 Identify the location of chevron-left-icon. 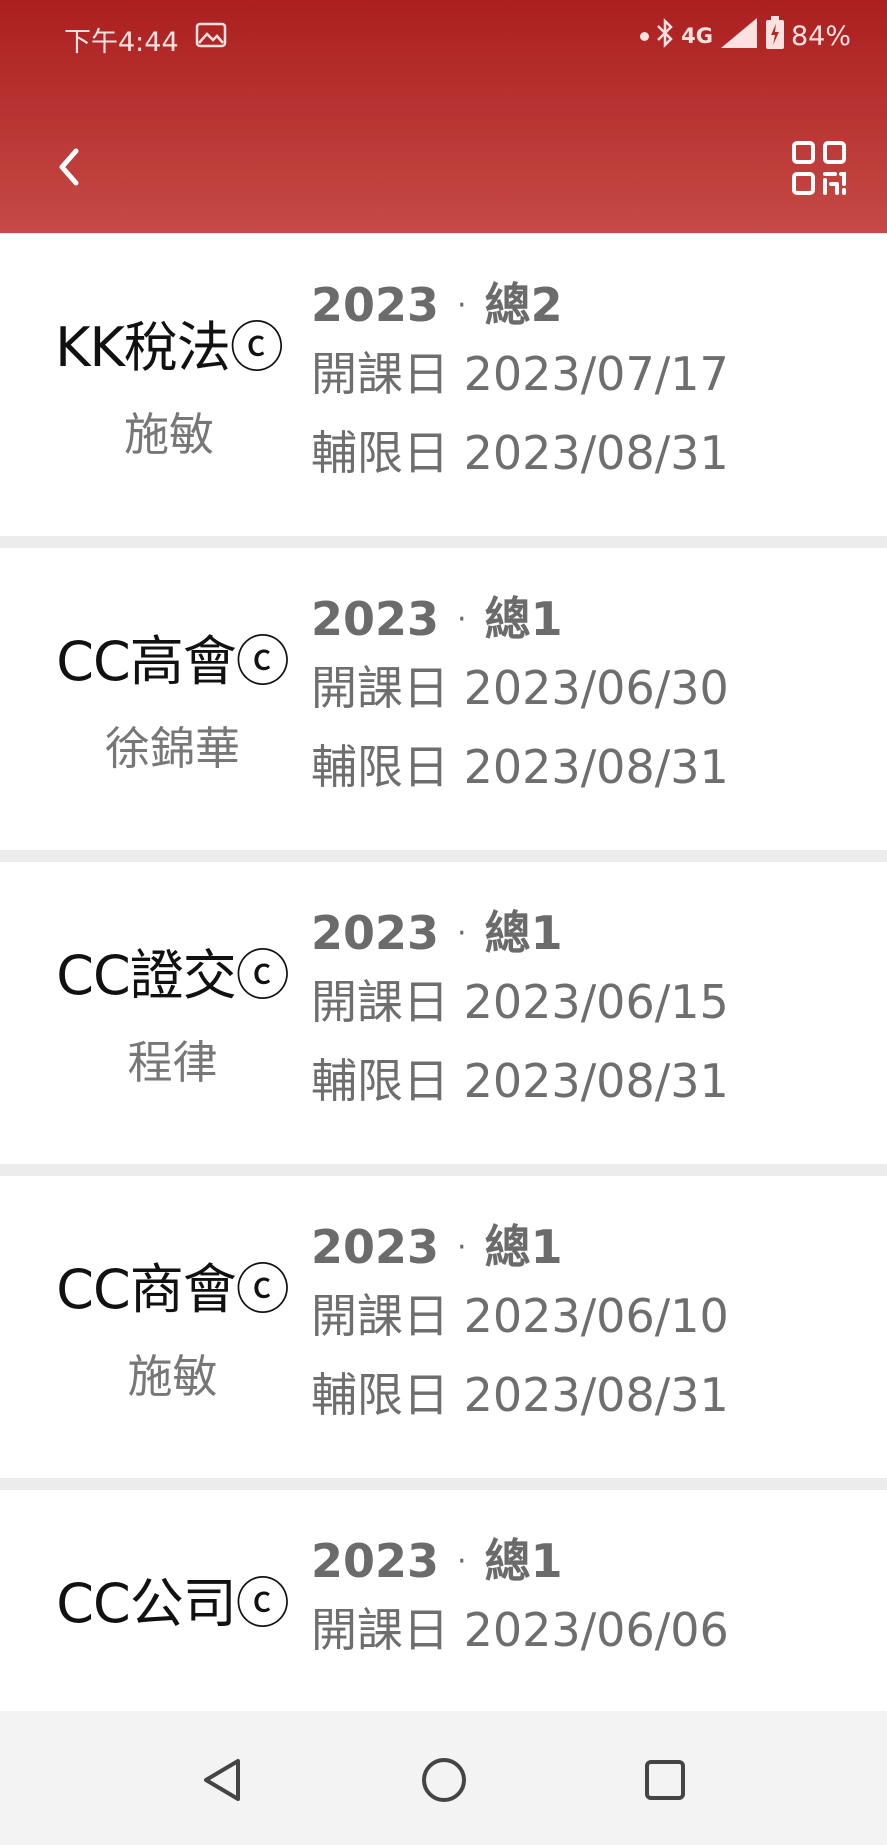
(69, 167).